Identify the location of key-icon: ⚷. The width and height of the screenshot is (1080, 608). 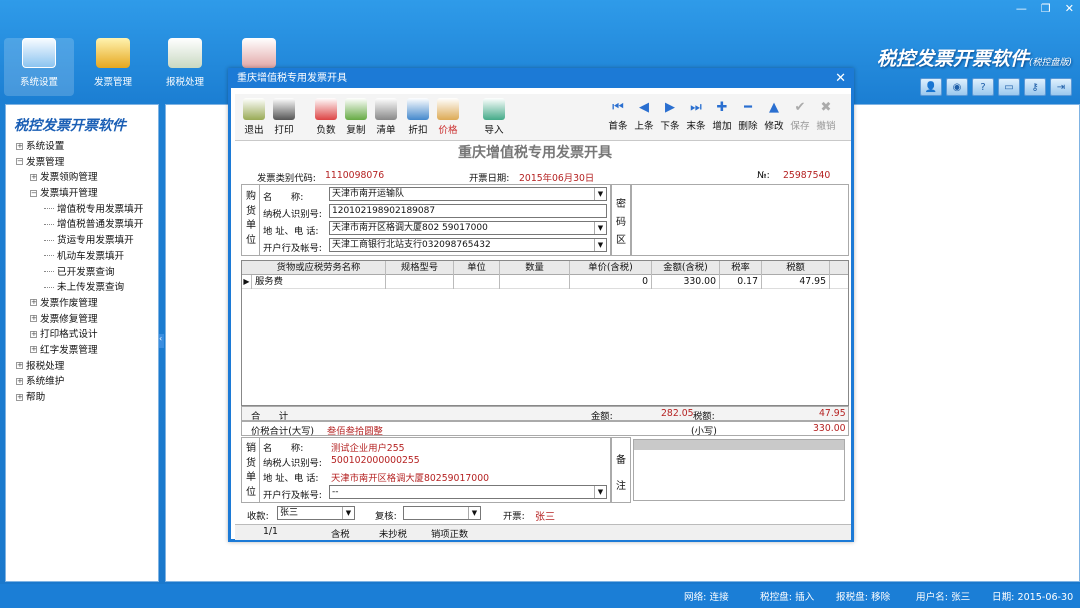
(1035, 87).